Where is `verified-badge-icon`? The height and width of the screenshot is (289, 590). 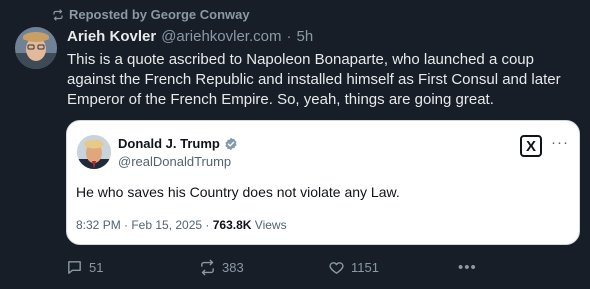
verified-badge-icon is located at coordinates (231, 143).